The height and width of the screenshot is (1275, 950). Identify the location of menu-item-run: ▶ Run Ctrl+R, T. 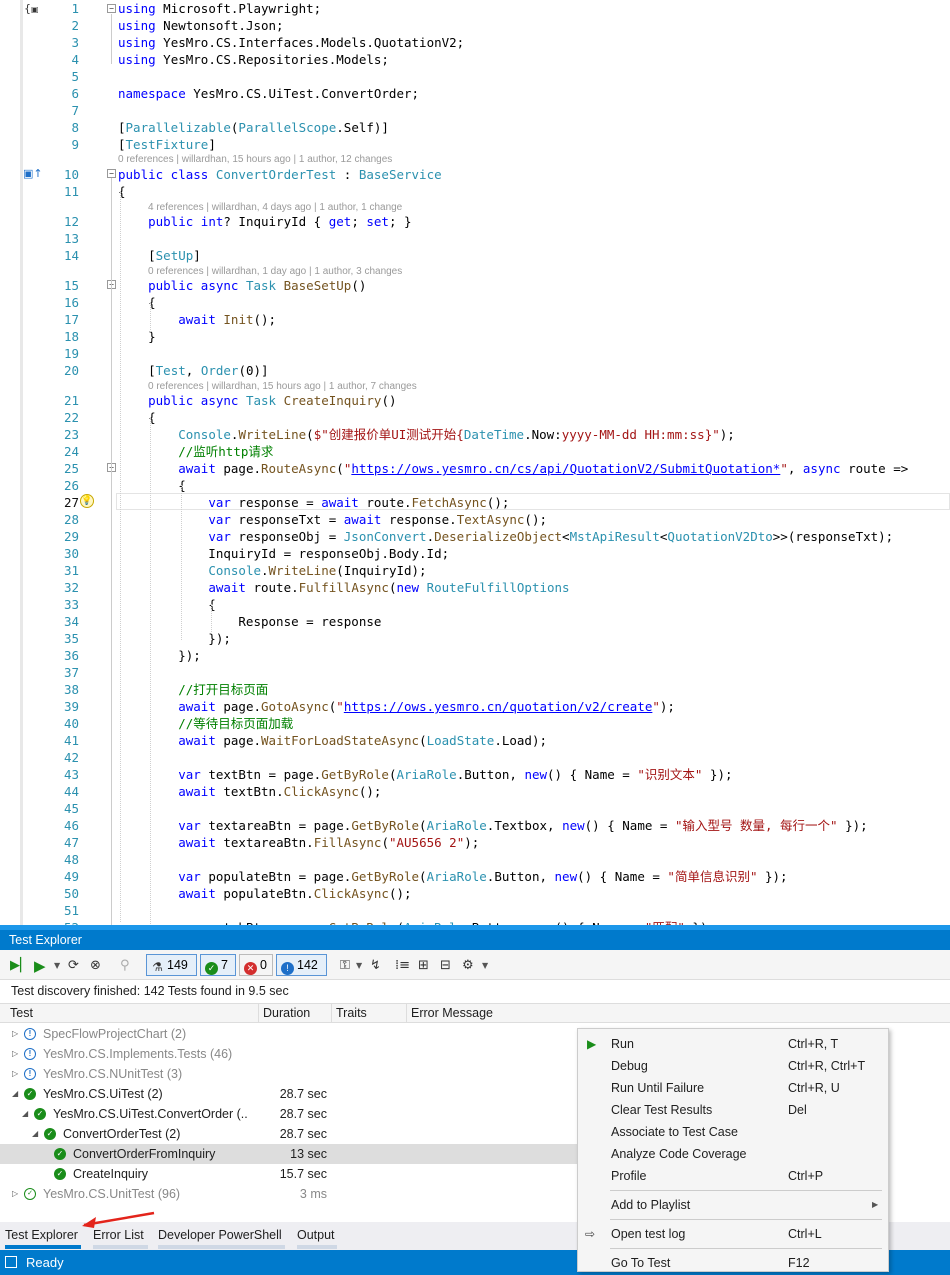
(733, 1044).